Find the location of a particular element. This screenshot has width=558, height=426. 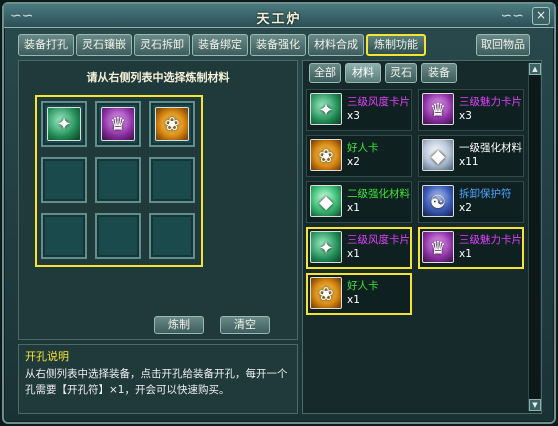

tab-materials: 材料 is located at coordinates (363, 73).